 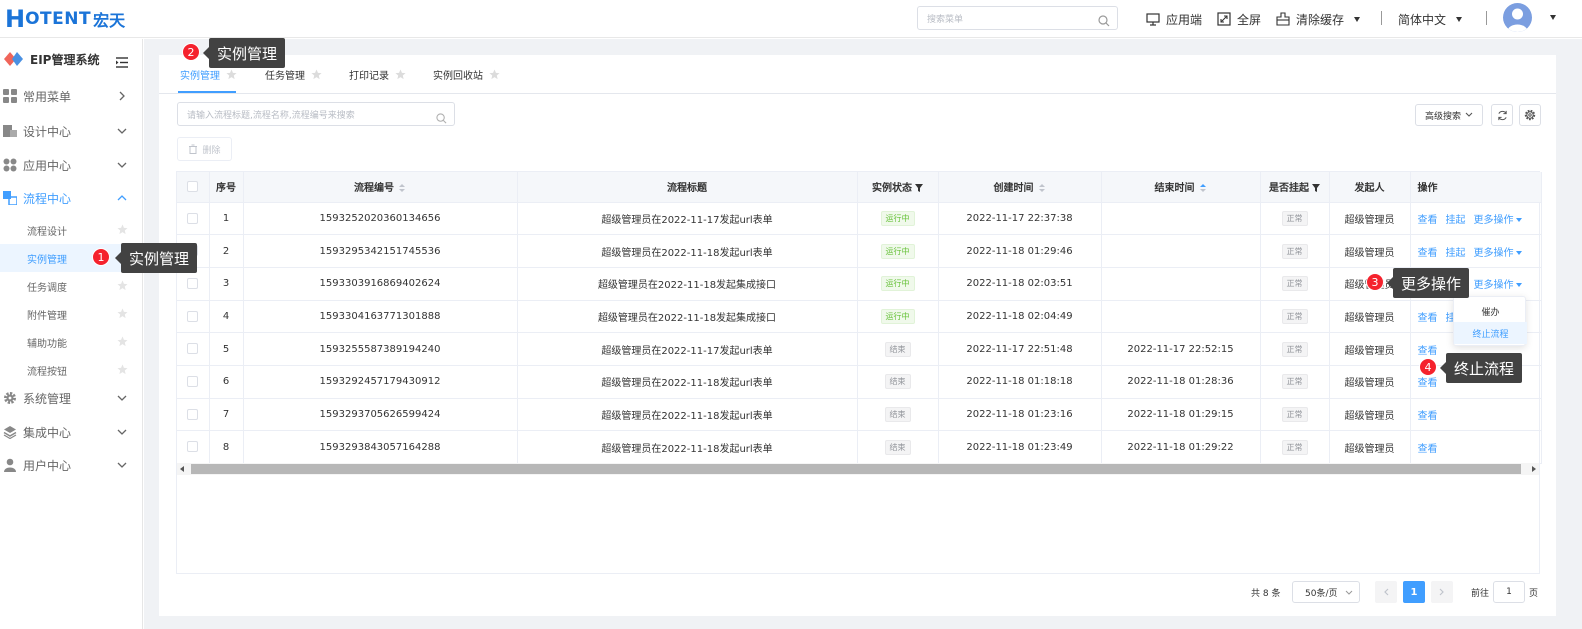 I want to click on page-number-button: 1, so click(x=1414, y=592).